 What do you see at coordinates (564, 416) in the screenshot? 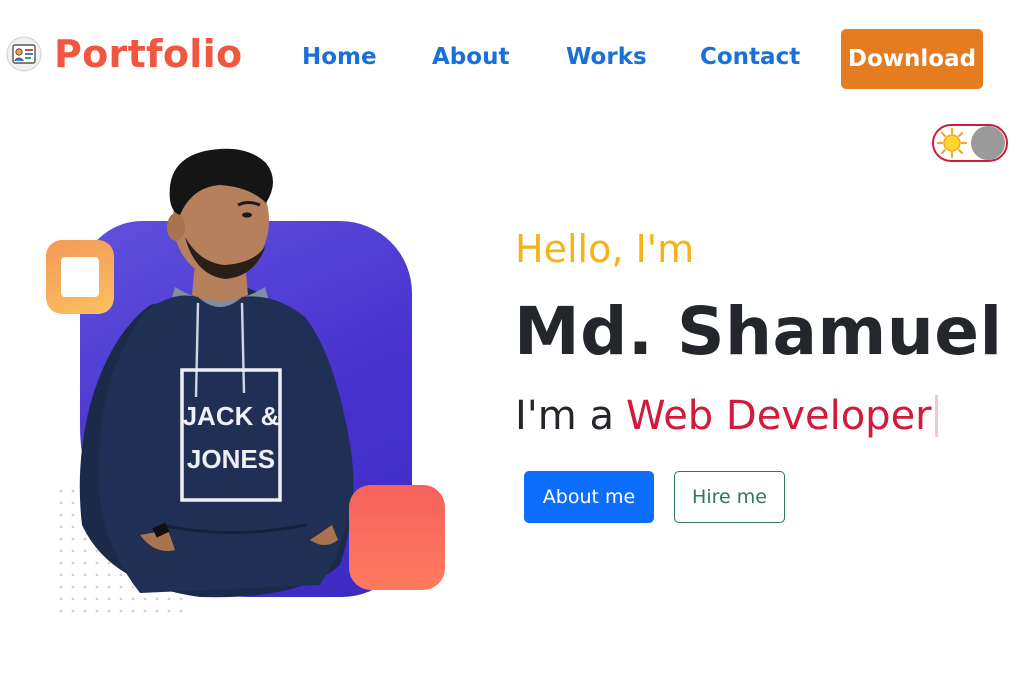
I see `hero-role-prefix: I'm a` at bounding box center [564, 416].